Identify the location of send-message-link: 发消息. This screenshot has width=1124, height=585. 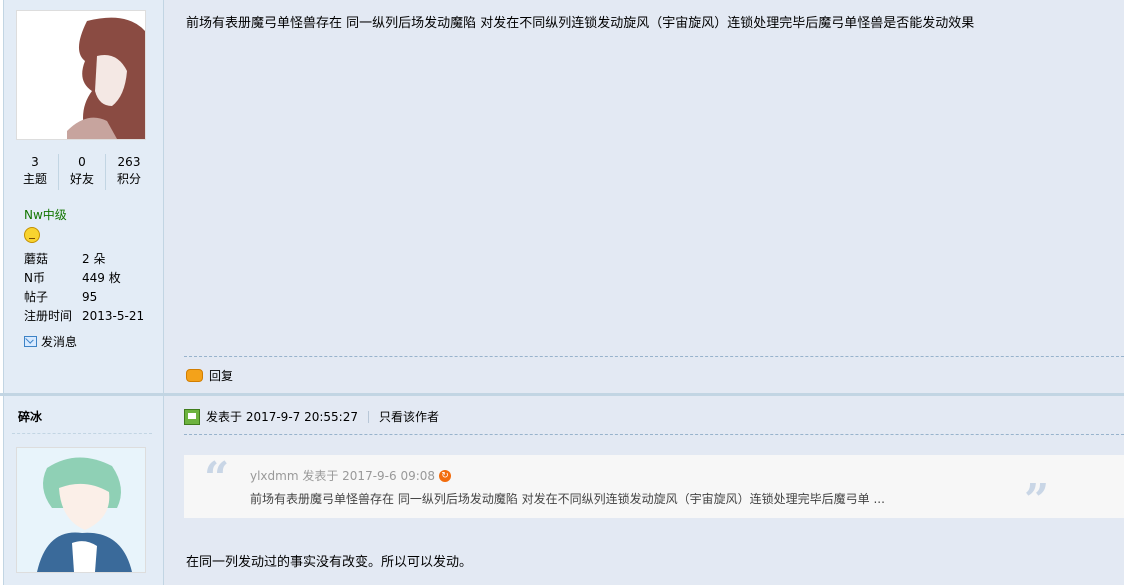
(50, 341).